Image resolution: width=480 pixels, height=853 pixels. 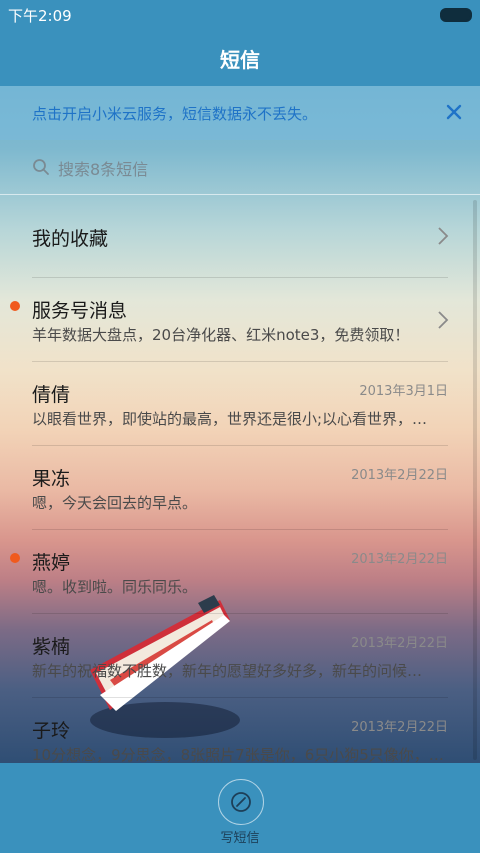 I want to click on list-item-name: 果冻, so click(x=51, y=479).